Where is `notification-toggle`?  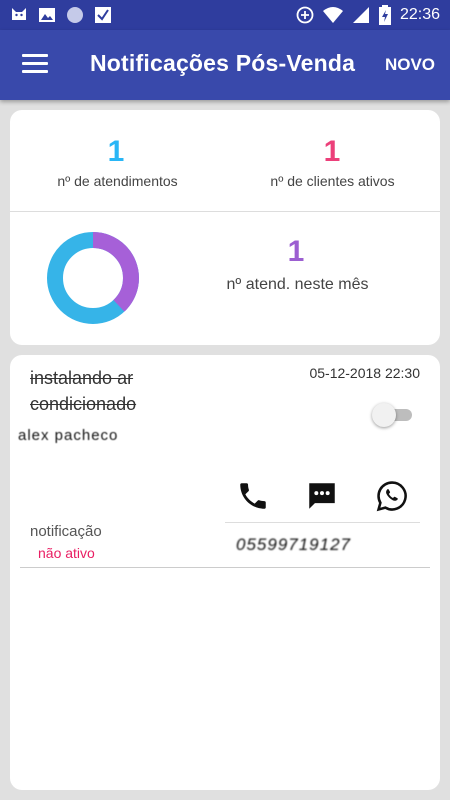 notification-toggle is located at coordinates (392, 415).